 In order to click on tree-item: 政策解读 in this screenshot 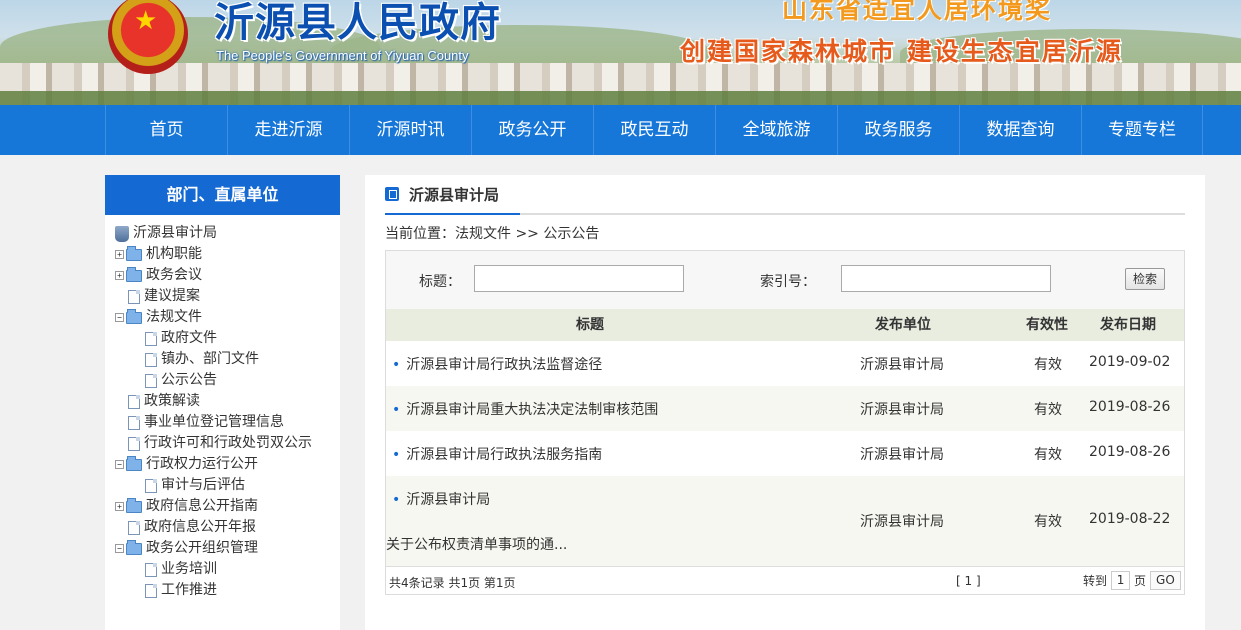, I will do `click(227, 401)`.